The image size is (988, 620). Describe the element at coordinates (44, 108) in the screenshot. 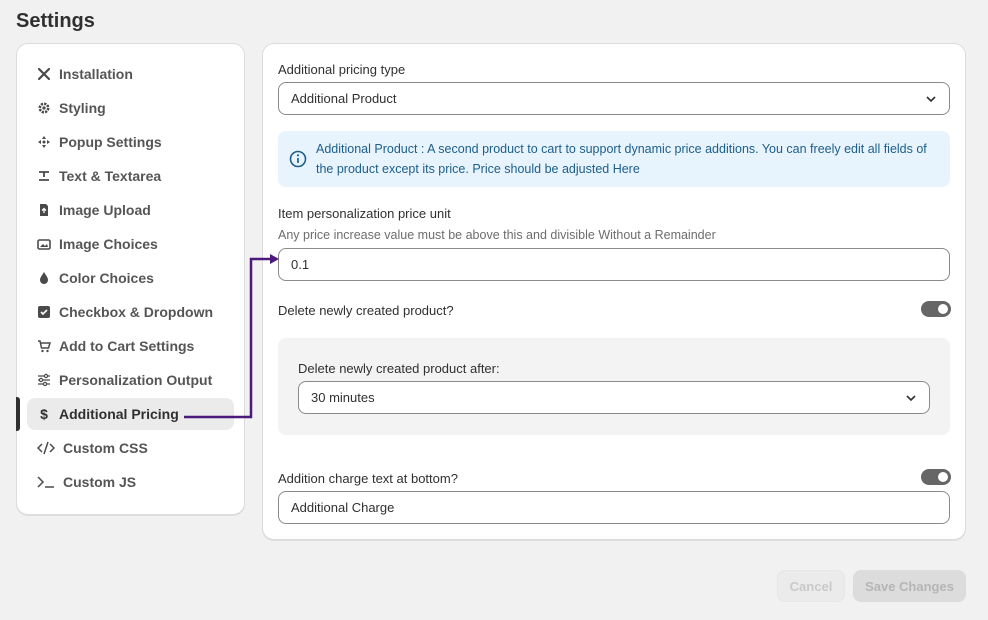

I see `gear-icon` at that location.